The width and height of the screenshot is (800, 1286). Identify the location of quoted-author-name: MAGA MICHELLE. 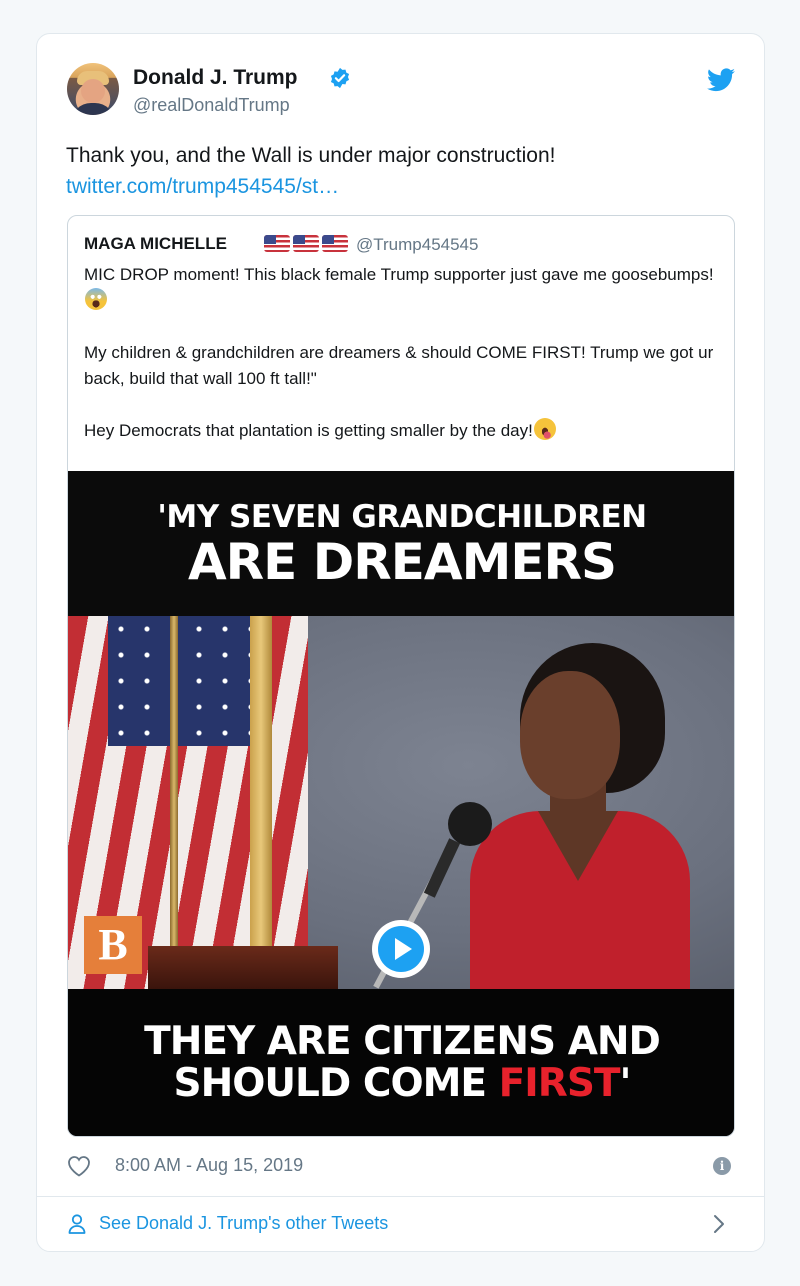
(155, 243).